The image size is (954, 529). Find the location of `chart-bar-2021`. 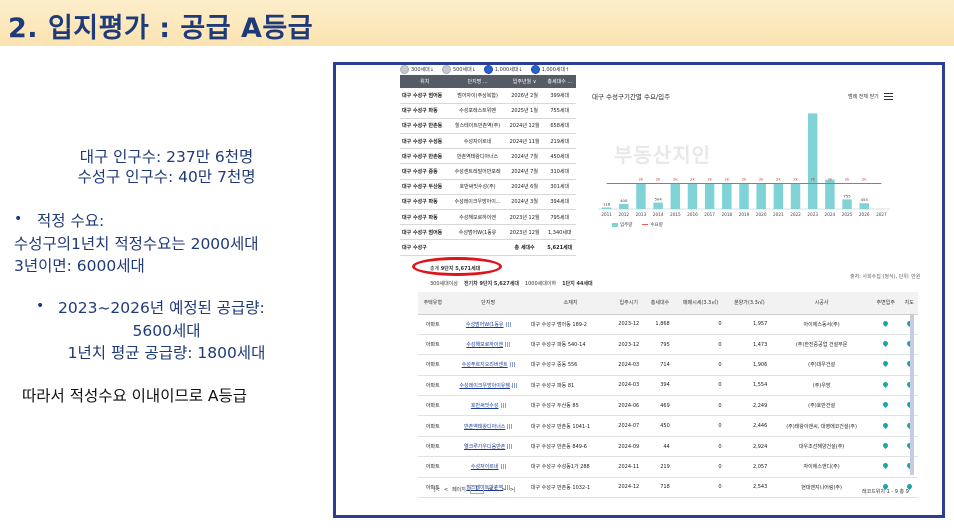

chart-bar-2021 is located at coordinates (778, 196).